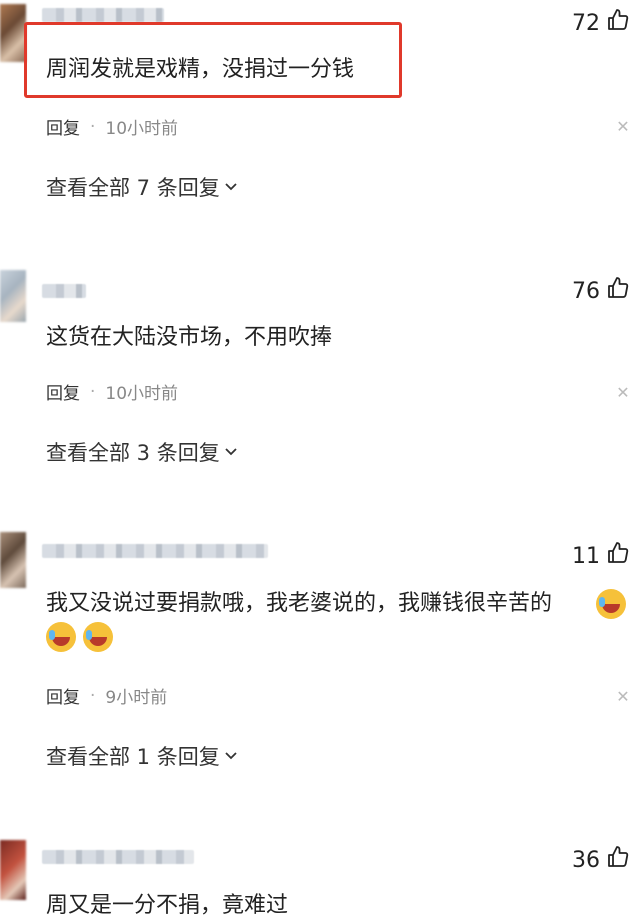  I want to click on like-count: 11, so click(586, 556).